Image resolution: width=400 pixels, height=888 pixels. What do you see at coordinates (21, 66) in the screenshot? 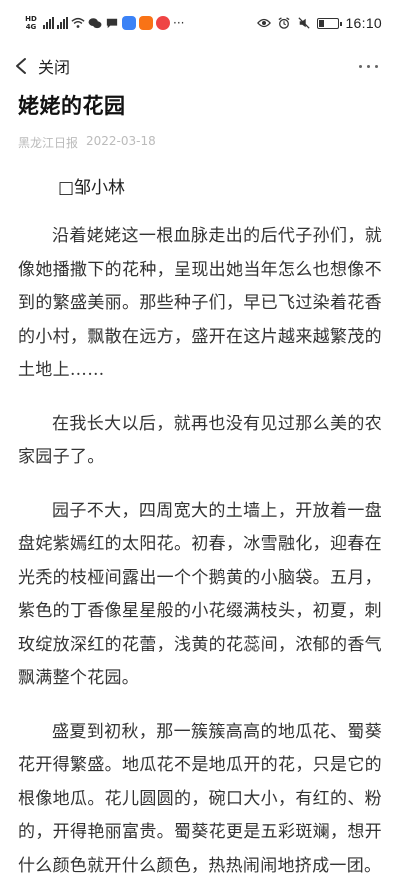
I see `chevron-left-icon` at bounding box center [21, 66].